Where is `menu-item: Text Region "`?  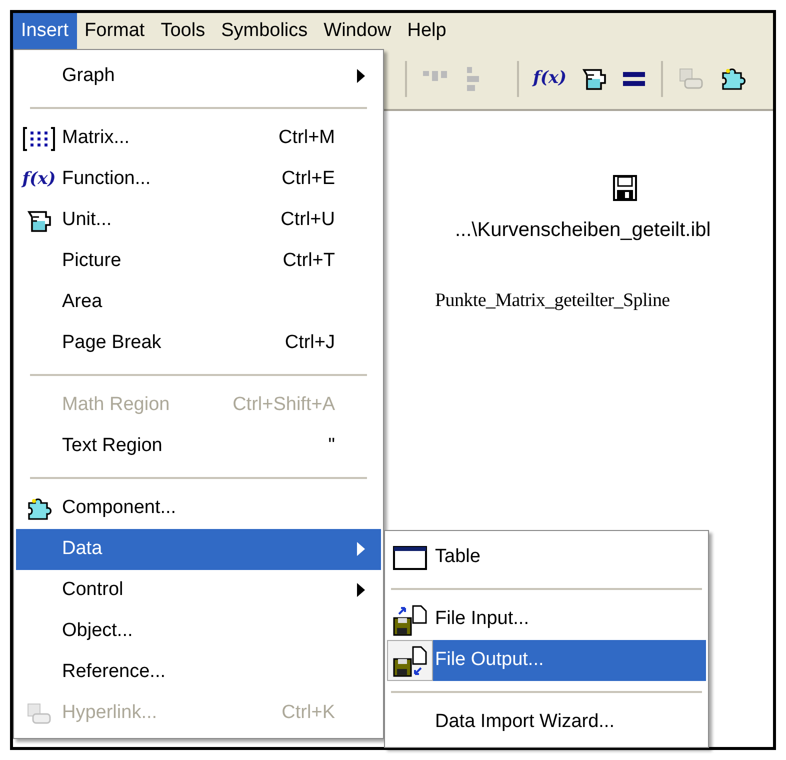
menu-item: Text Region " is located at coordinates (198, 446).